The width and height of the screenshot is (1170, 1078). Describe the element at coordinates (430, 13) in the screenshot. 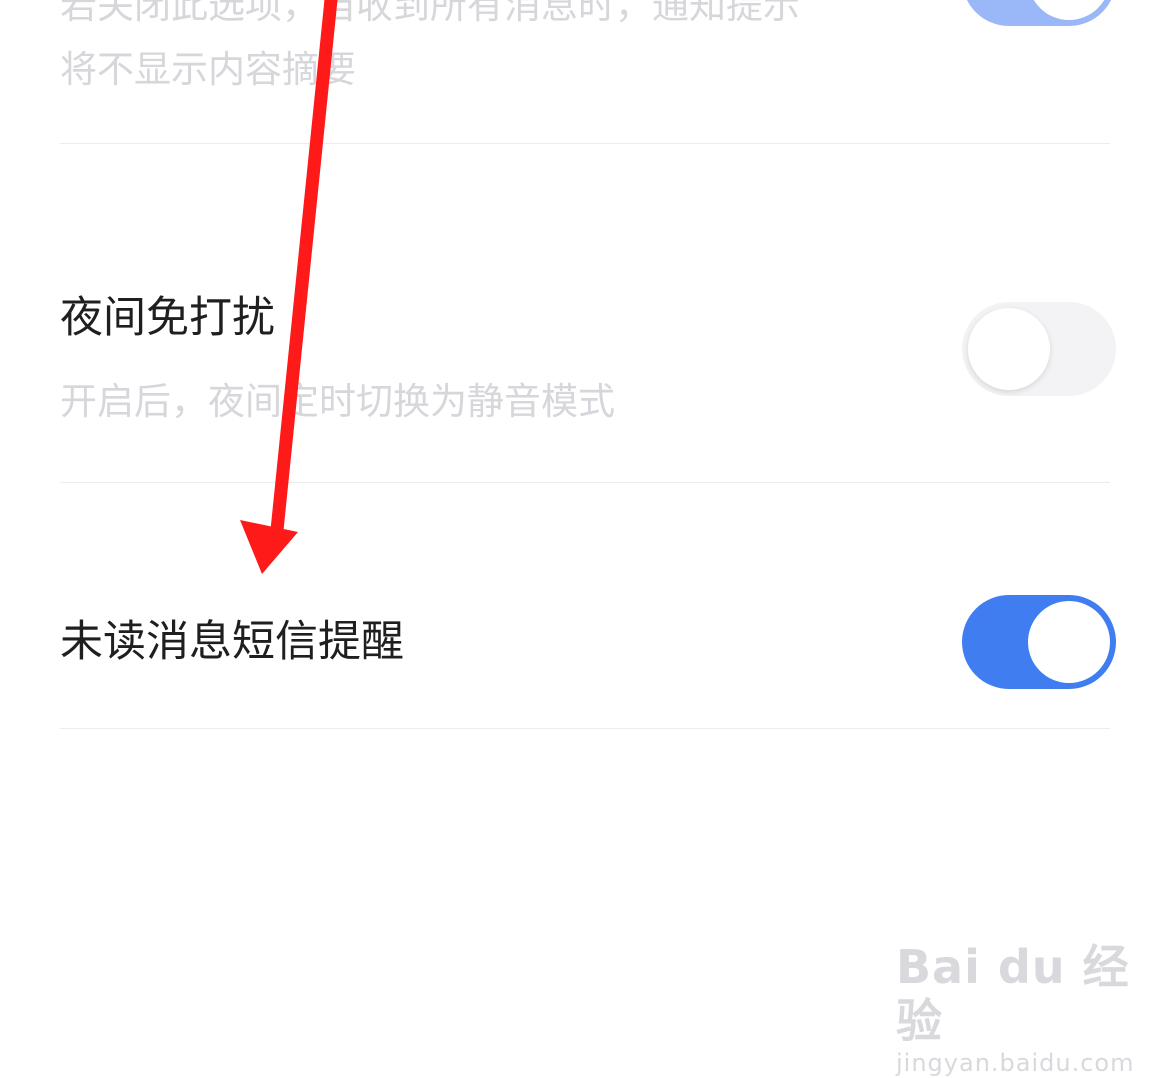

I see `top-item-desc-line1: 若关闭此选项，当收到所有消息时，通知提示` at that location.